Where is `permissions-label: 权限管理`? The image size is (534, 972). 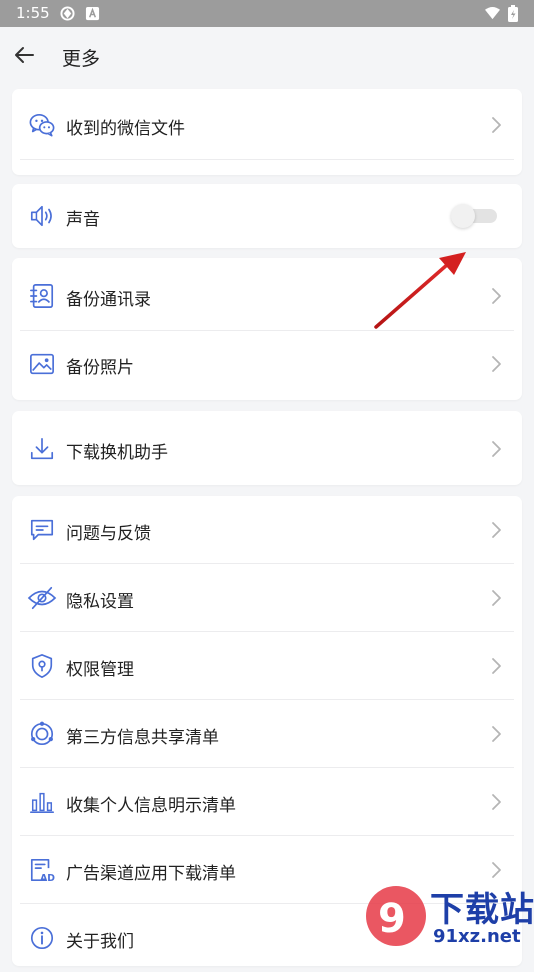 permissions-label: 权限管理 is located at coordinates (100, 670).